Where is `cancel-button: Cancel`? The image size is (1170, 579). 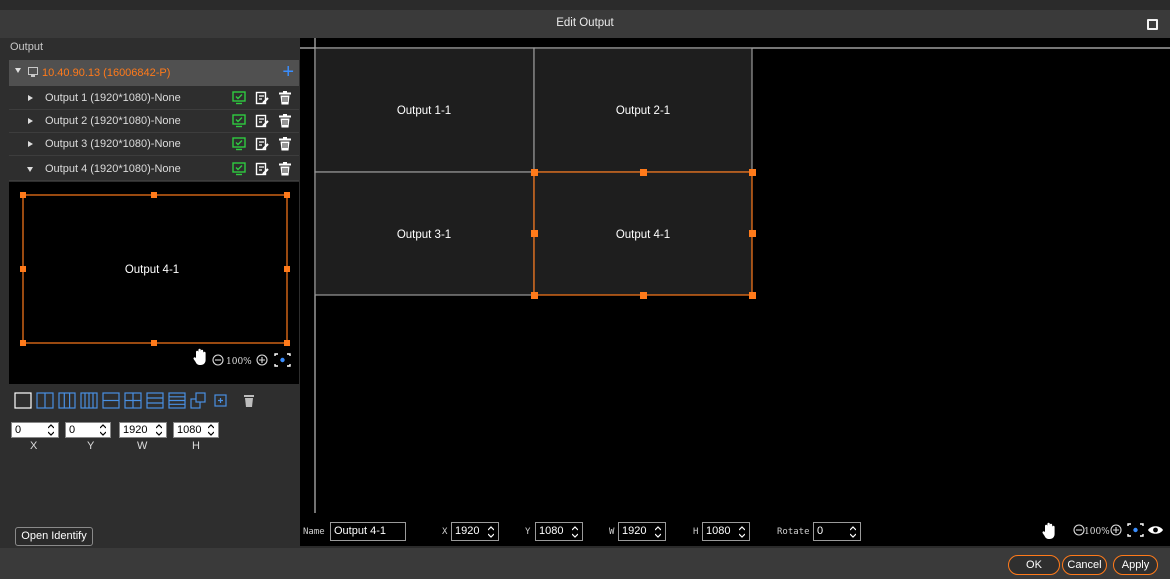 cancel-button: Cancel is located at coordinates (1084, 565).